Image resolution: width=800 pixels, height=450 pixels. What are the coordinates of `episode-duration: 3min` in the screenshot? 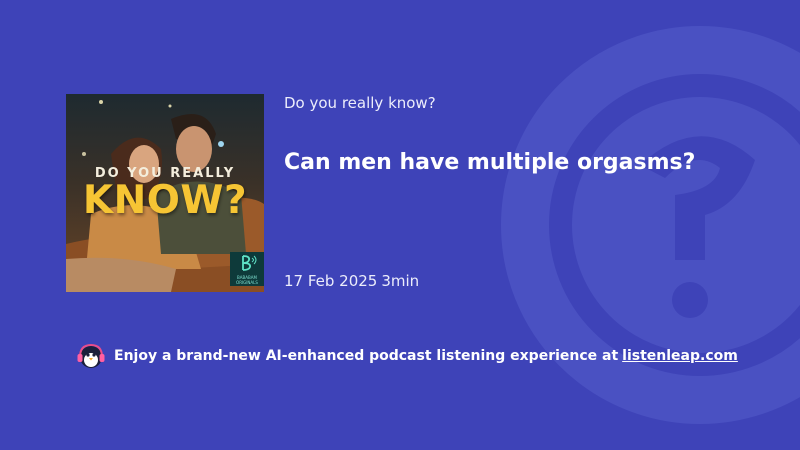 It's located at (400, 281).